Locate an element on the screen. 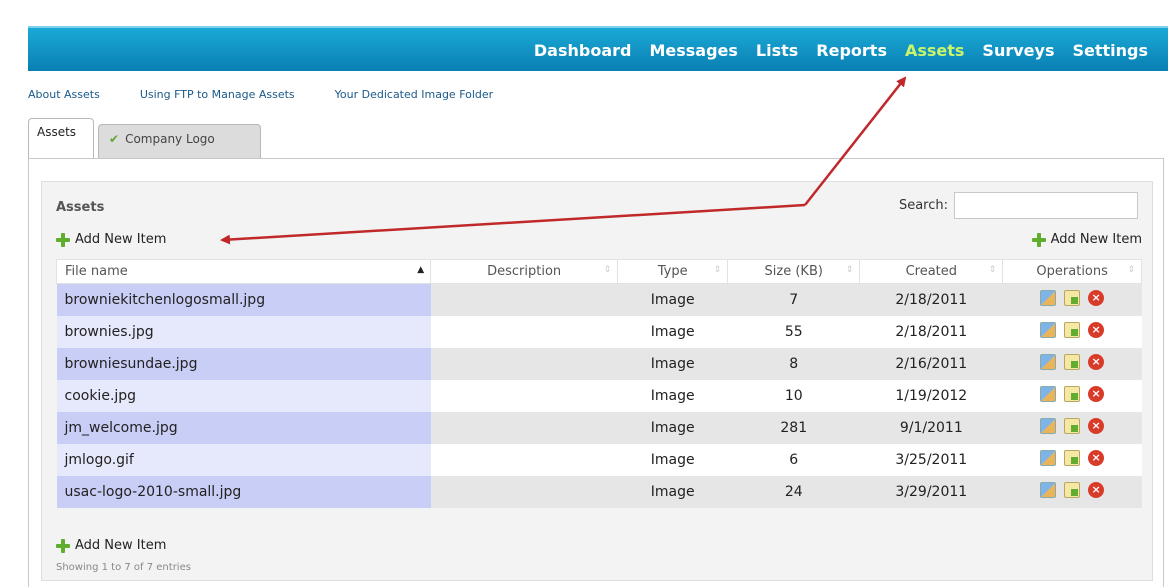 This screenshot has width=1168, height=587. cell-created: 1/19/2012 is located at coordinates (931, 395).